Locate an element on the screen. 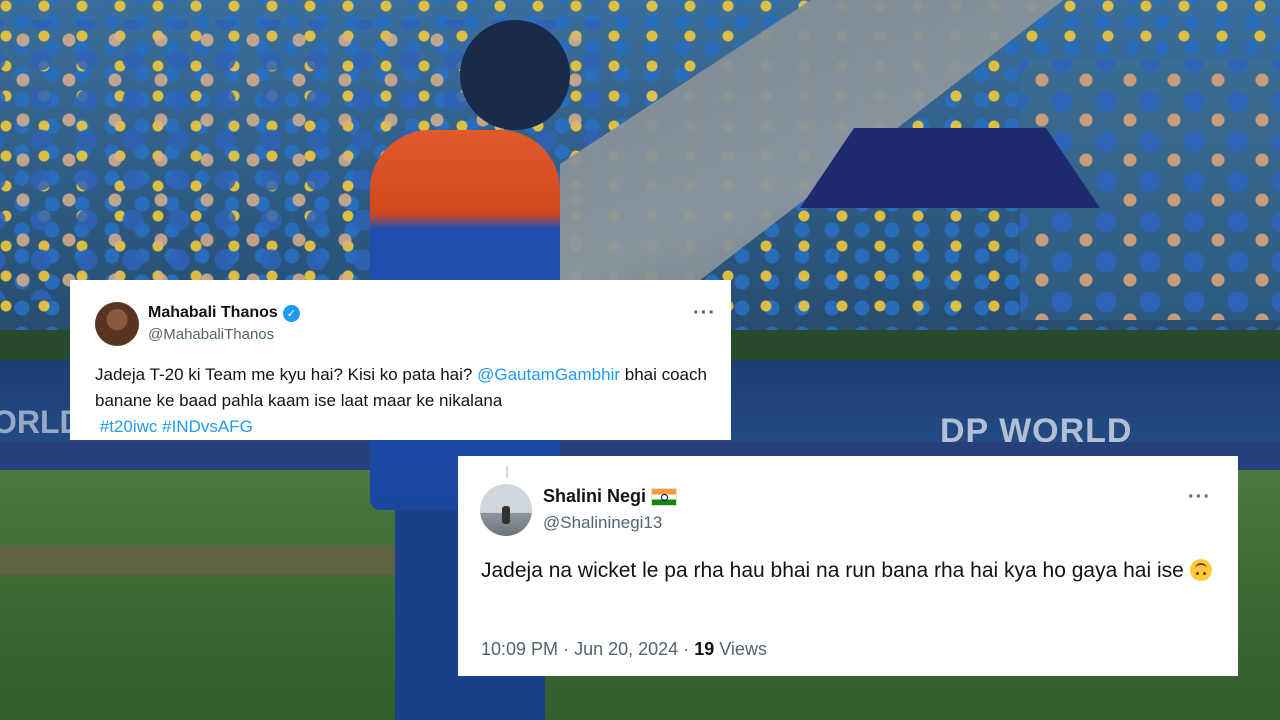 Image resolution: width=1280 pixels, height=720 pixels. hashtag-link: #INDvsAFG is located at coordinates (207, 426).